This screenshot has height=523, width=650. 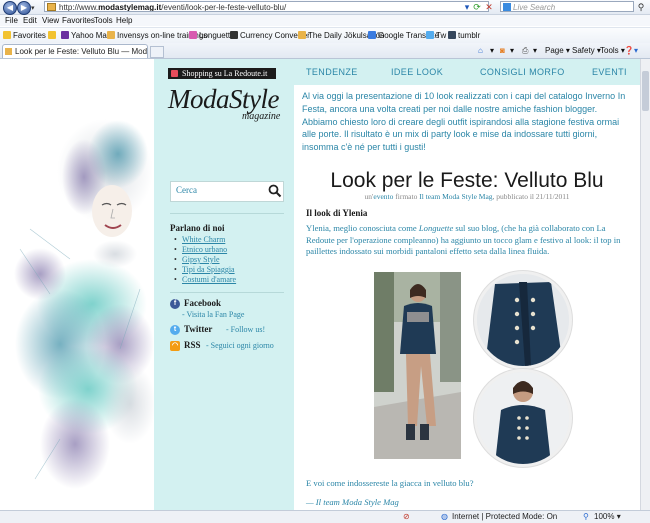 What do you see at coordinates (512, 50) in the screenshot?
I see `feeds-dropdown-icon: ▾` at bounding box center [512, 50].